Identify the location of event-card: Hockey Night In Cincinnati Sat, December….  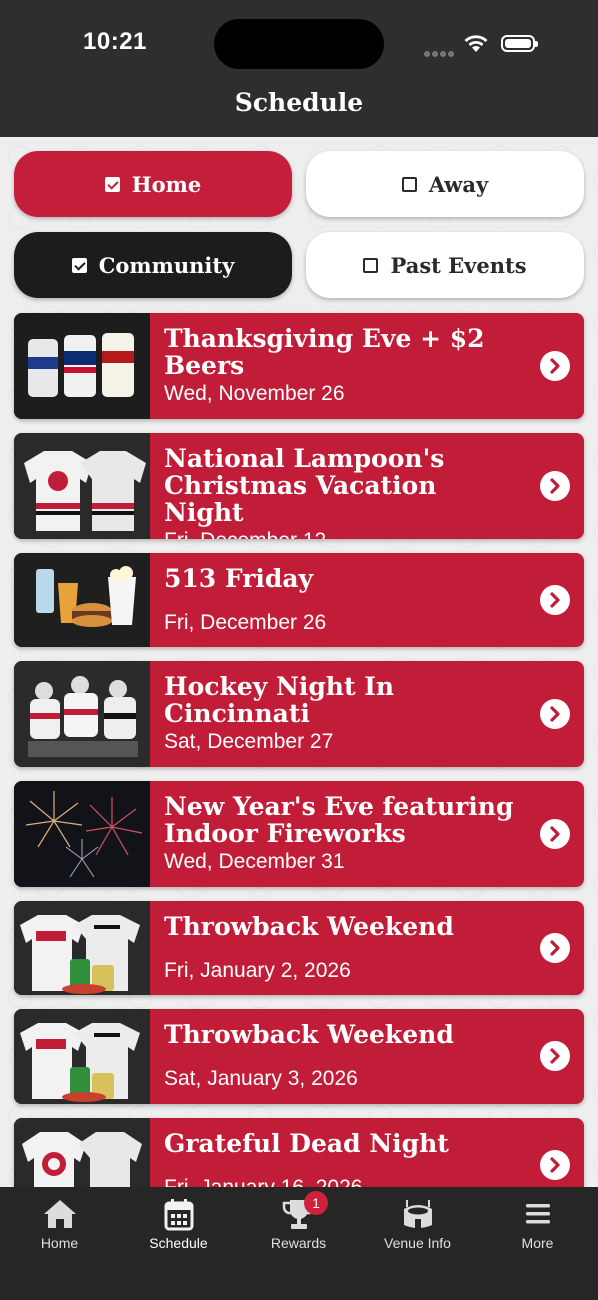
(299, 714).